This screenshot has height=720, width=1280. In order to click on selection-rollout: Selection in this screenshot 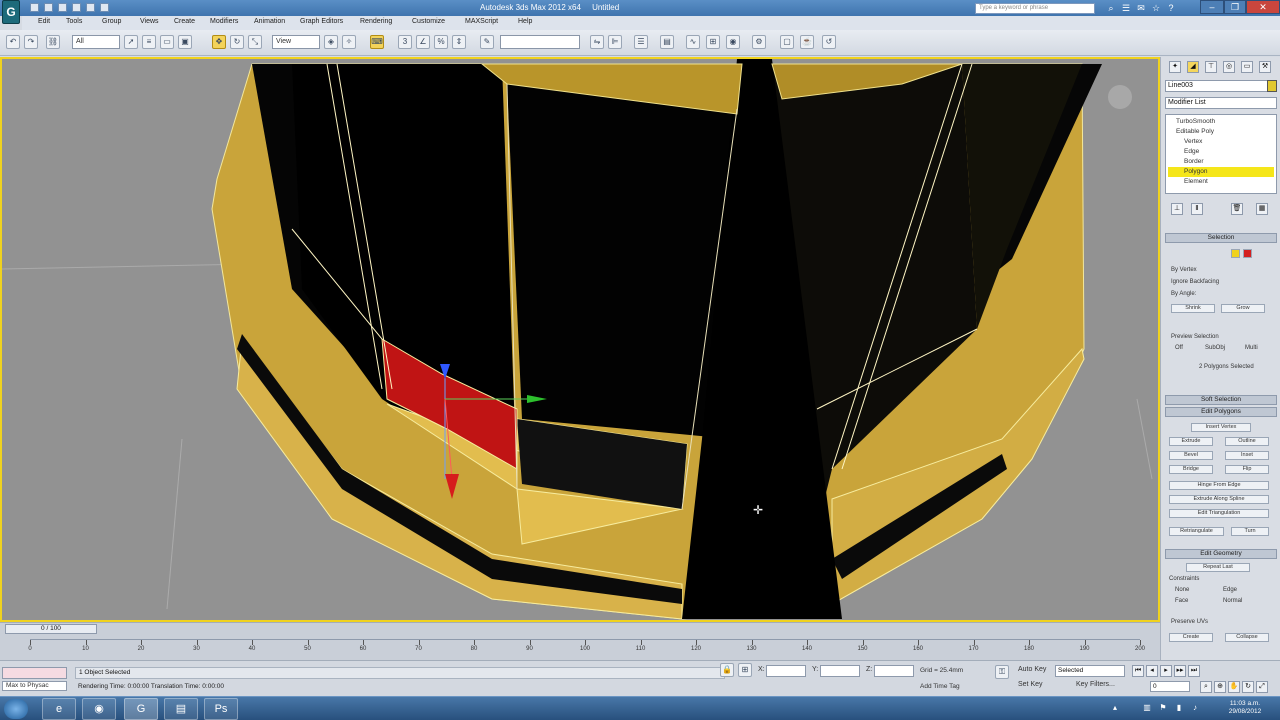, I will do `click(1221, 238)`.